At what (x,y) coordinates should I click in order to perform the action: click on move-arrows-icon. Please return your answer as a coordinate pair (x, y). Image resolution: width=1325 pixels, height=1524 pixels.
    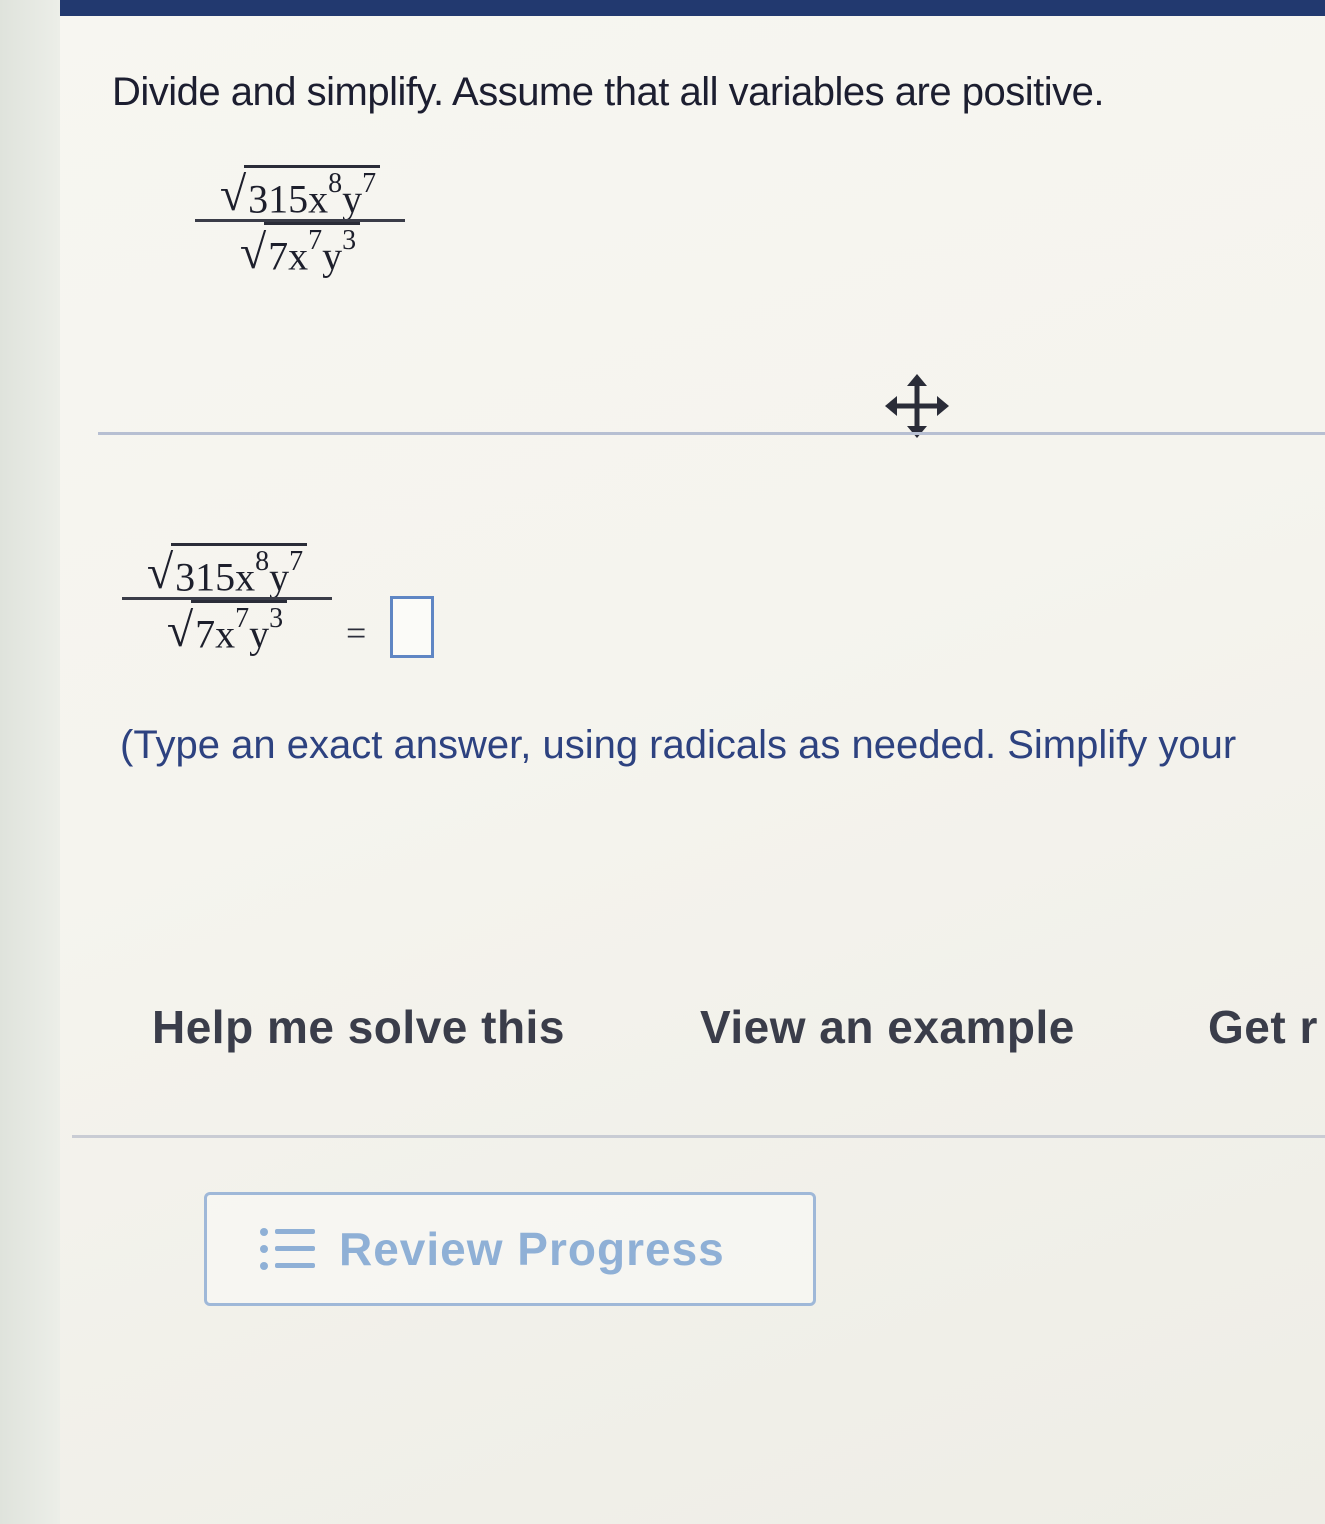
    Looking at the image, I should click on (917, 406).